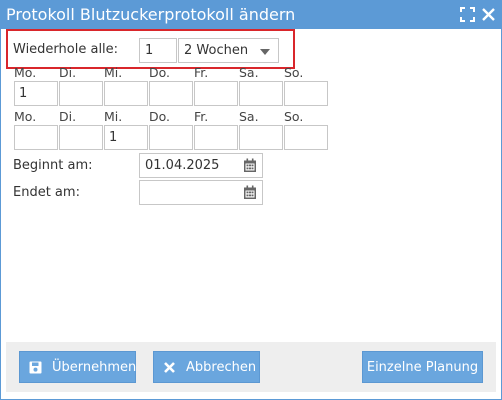  I want to click on x-icon, so click(169, 367).